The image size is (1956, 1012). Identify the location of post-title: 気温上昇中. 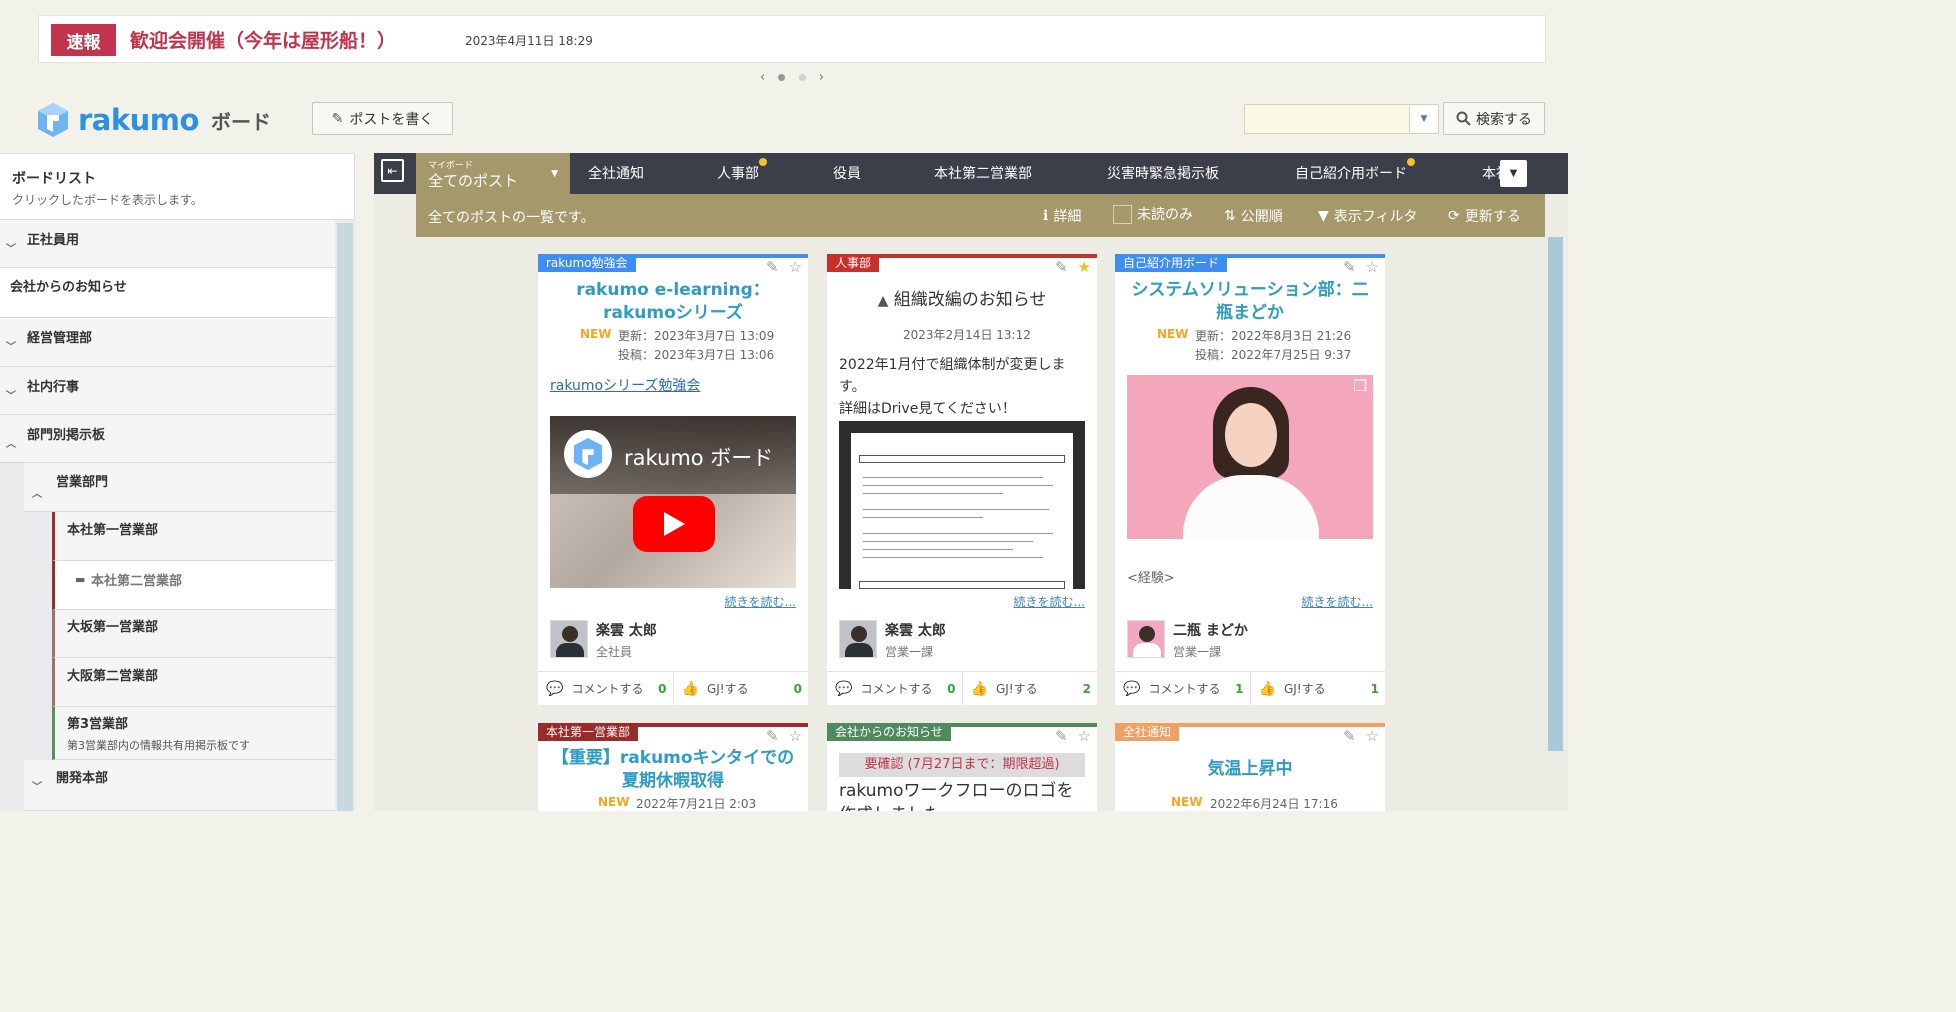
(1250, 769).